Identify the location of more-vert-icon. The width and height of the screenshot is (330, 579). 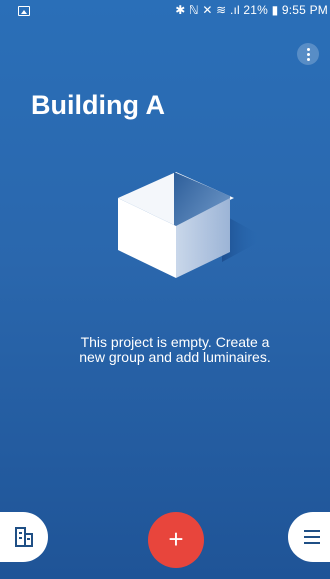
(308, 54).